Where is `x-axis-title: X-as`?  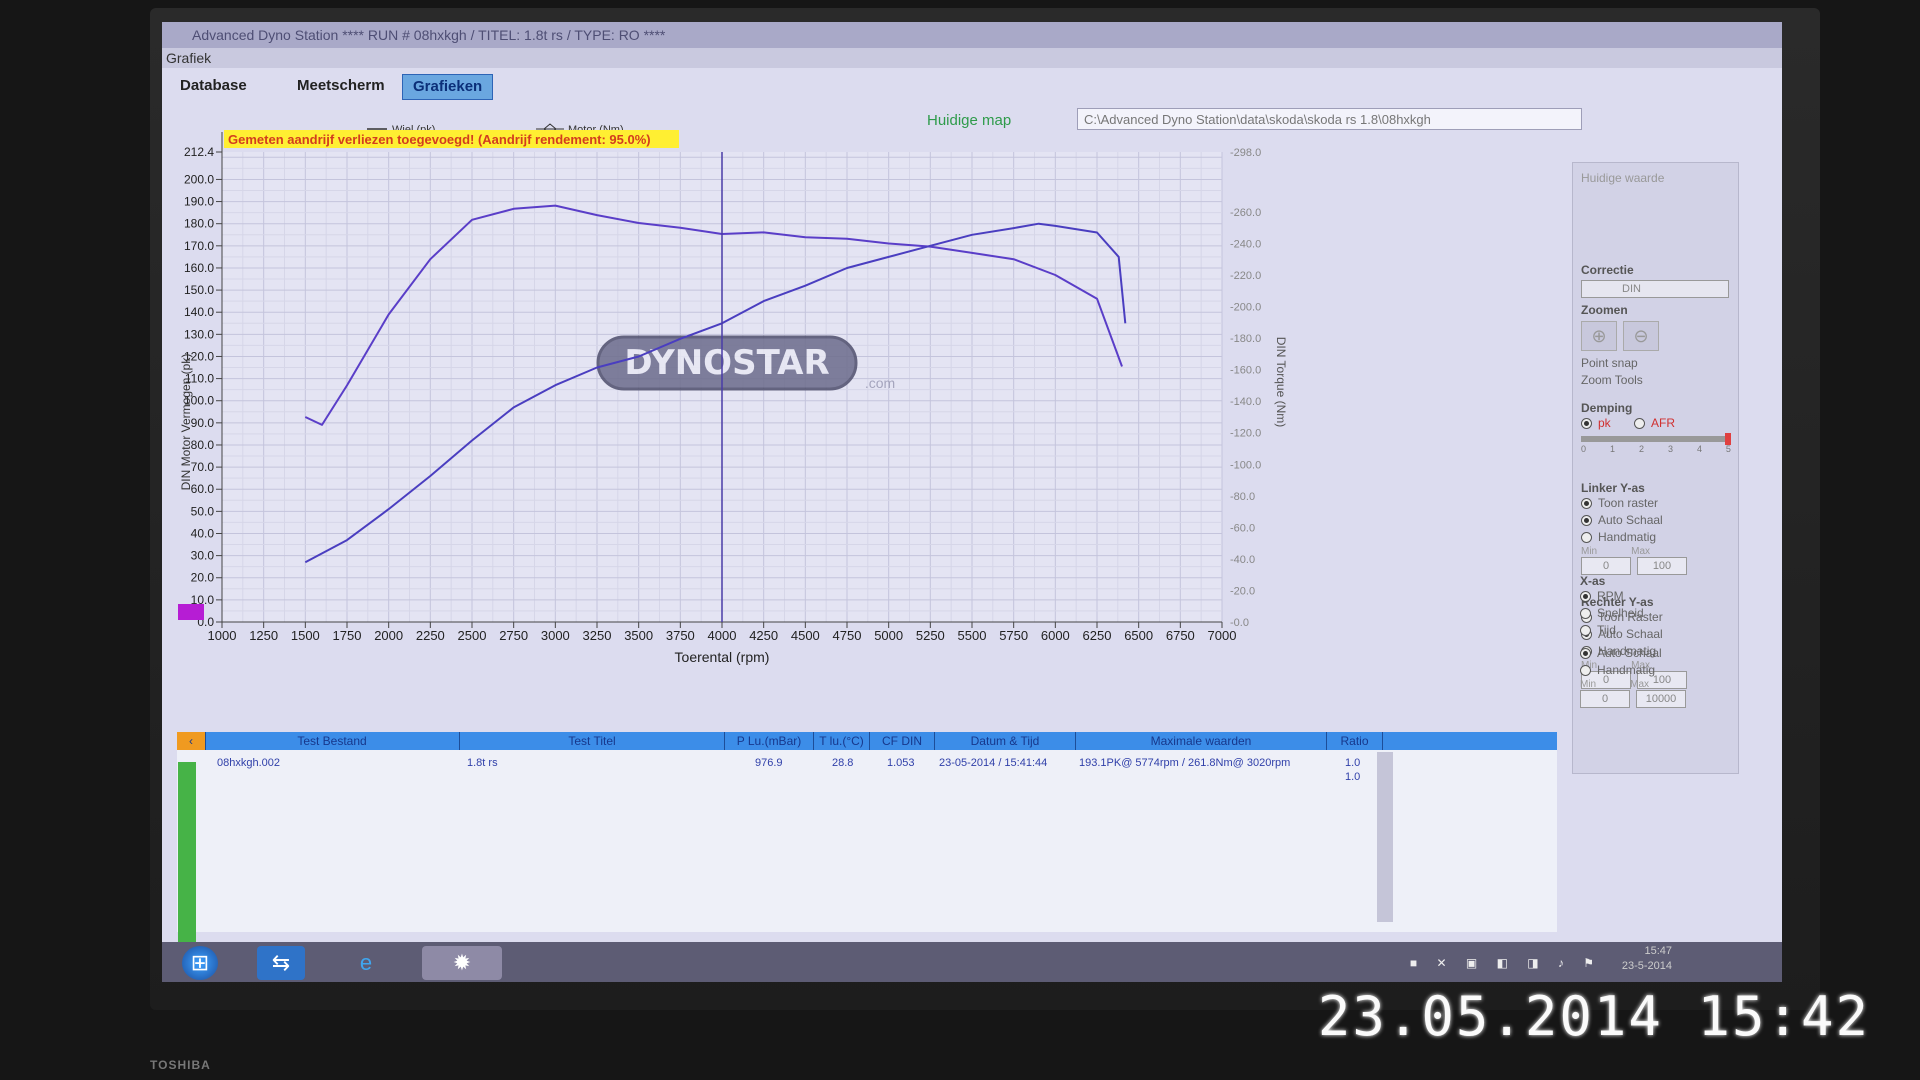 x-axis-title: X-as is located at coordinates (1593, 581).